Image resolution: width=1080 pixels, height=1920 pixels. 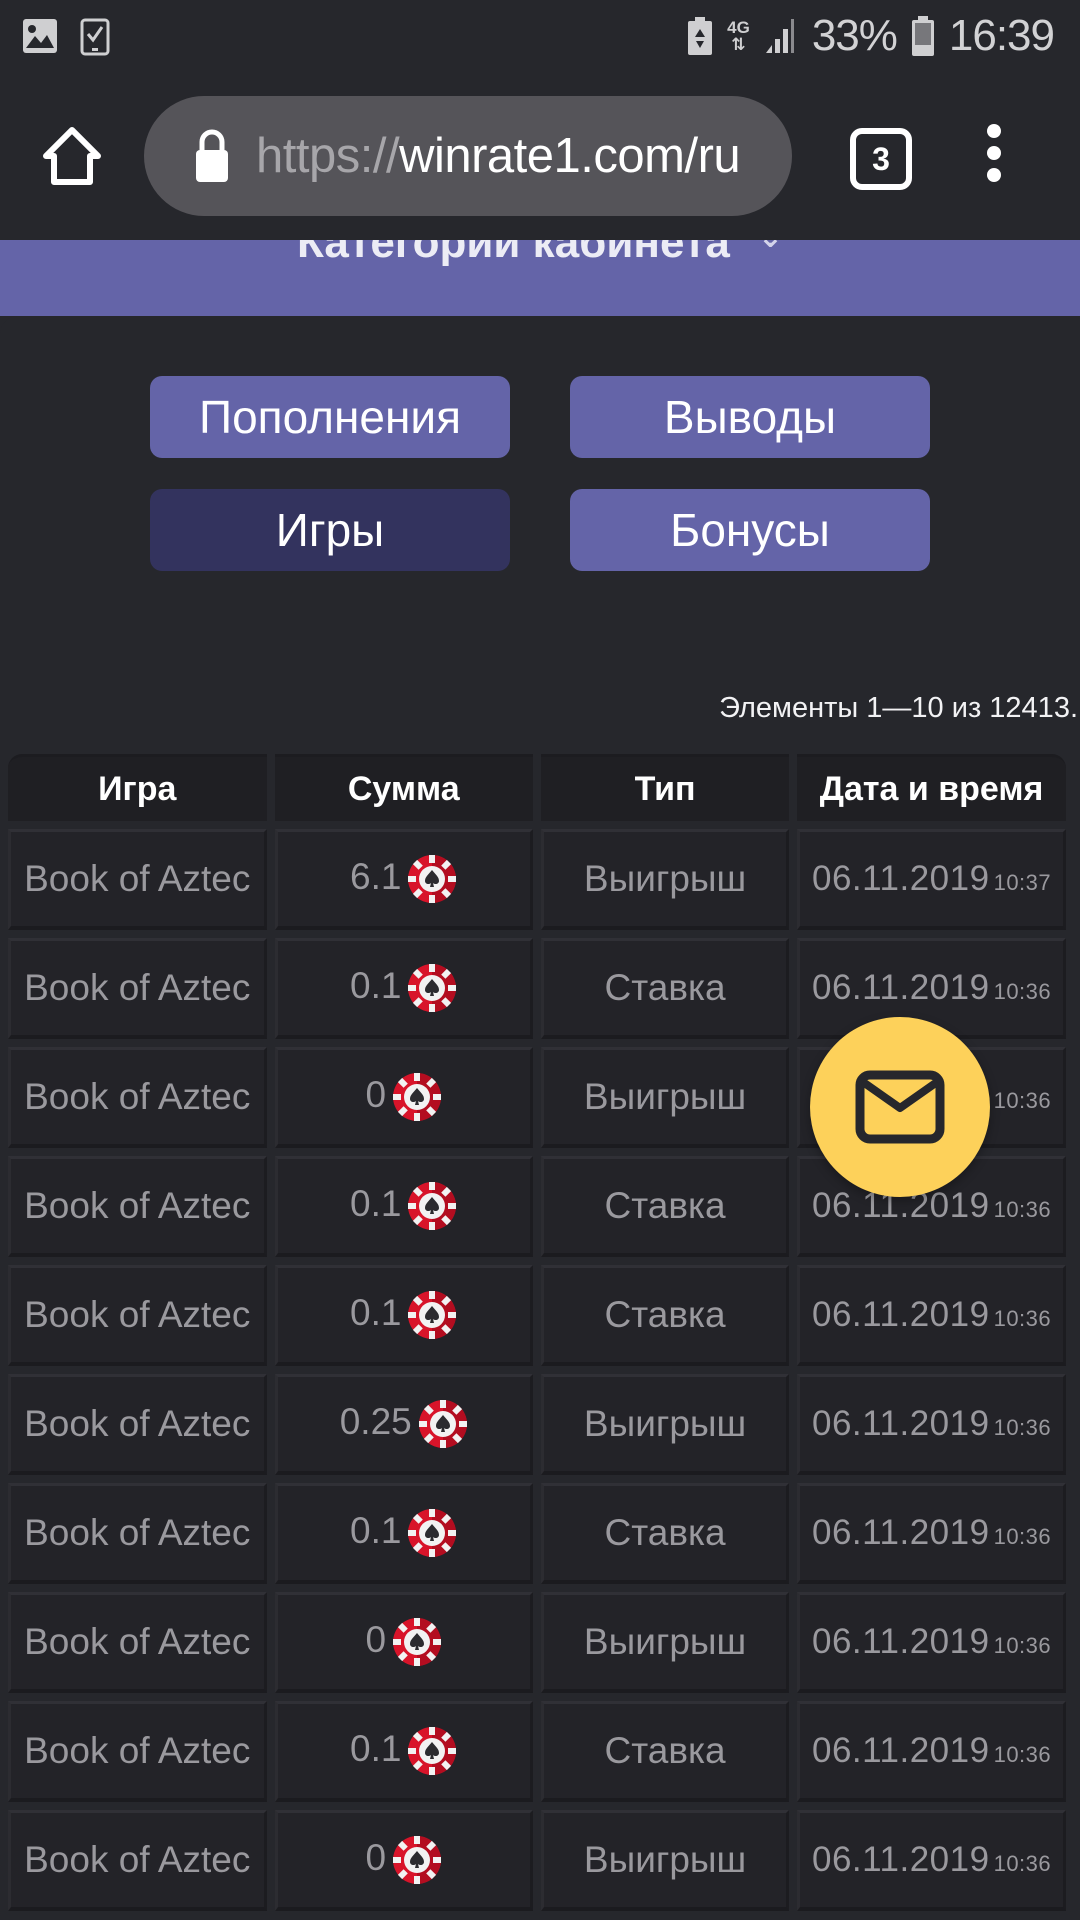 I want to click on home-icon, so click(x=72, y=156).